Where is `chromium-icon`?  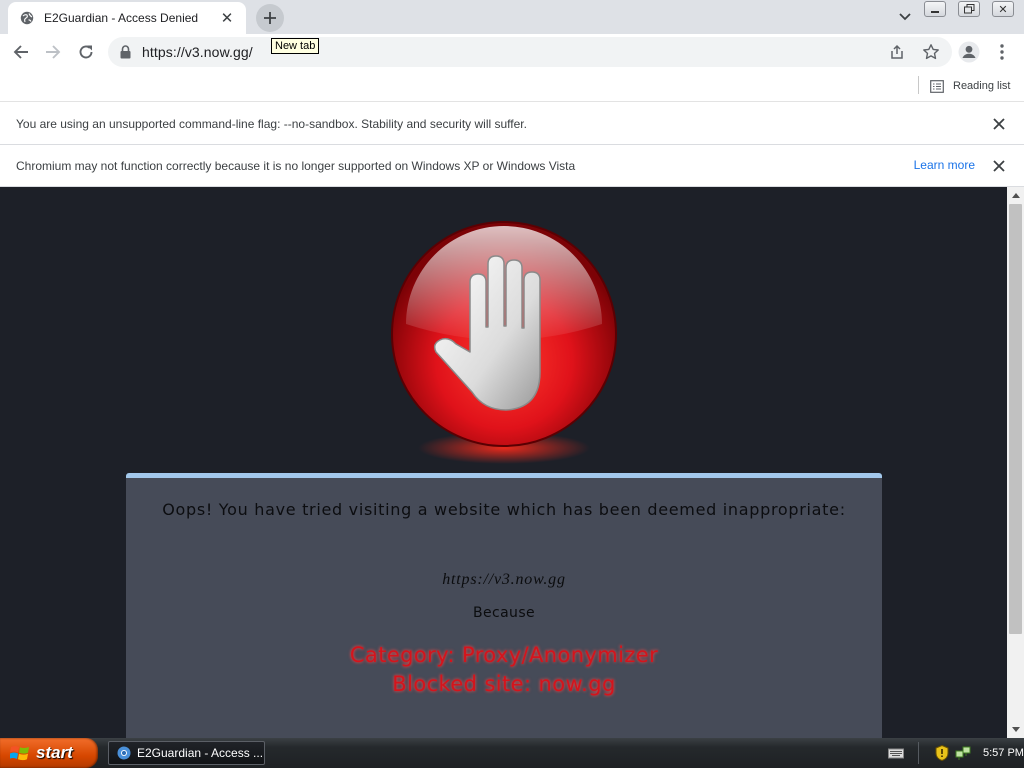 chromium-icon is located at coordinates (124, 753).